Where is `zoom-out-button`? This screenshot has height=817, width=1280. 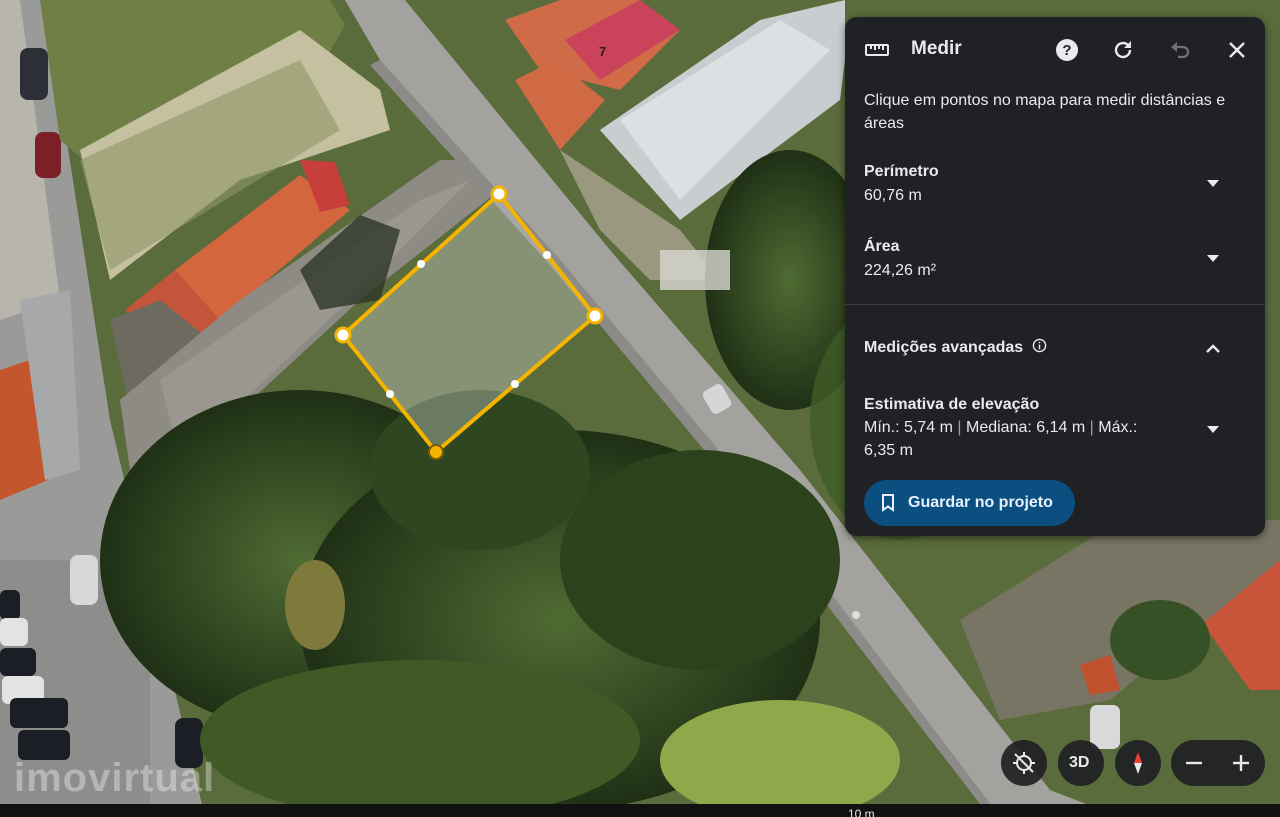 zoom-out-button is located at coordinates (1194, 763).